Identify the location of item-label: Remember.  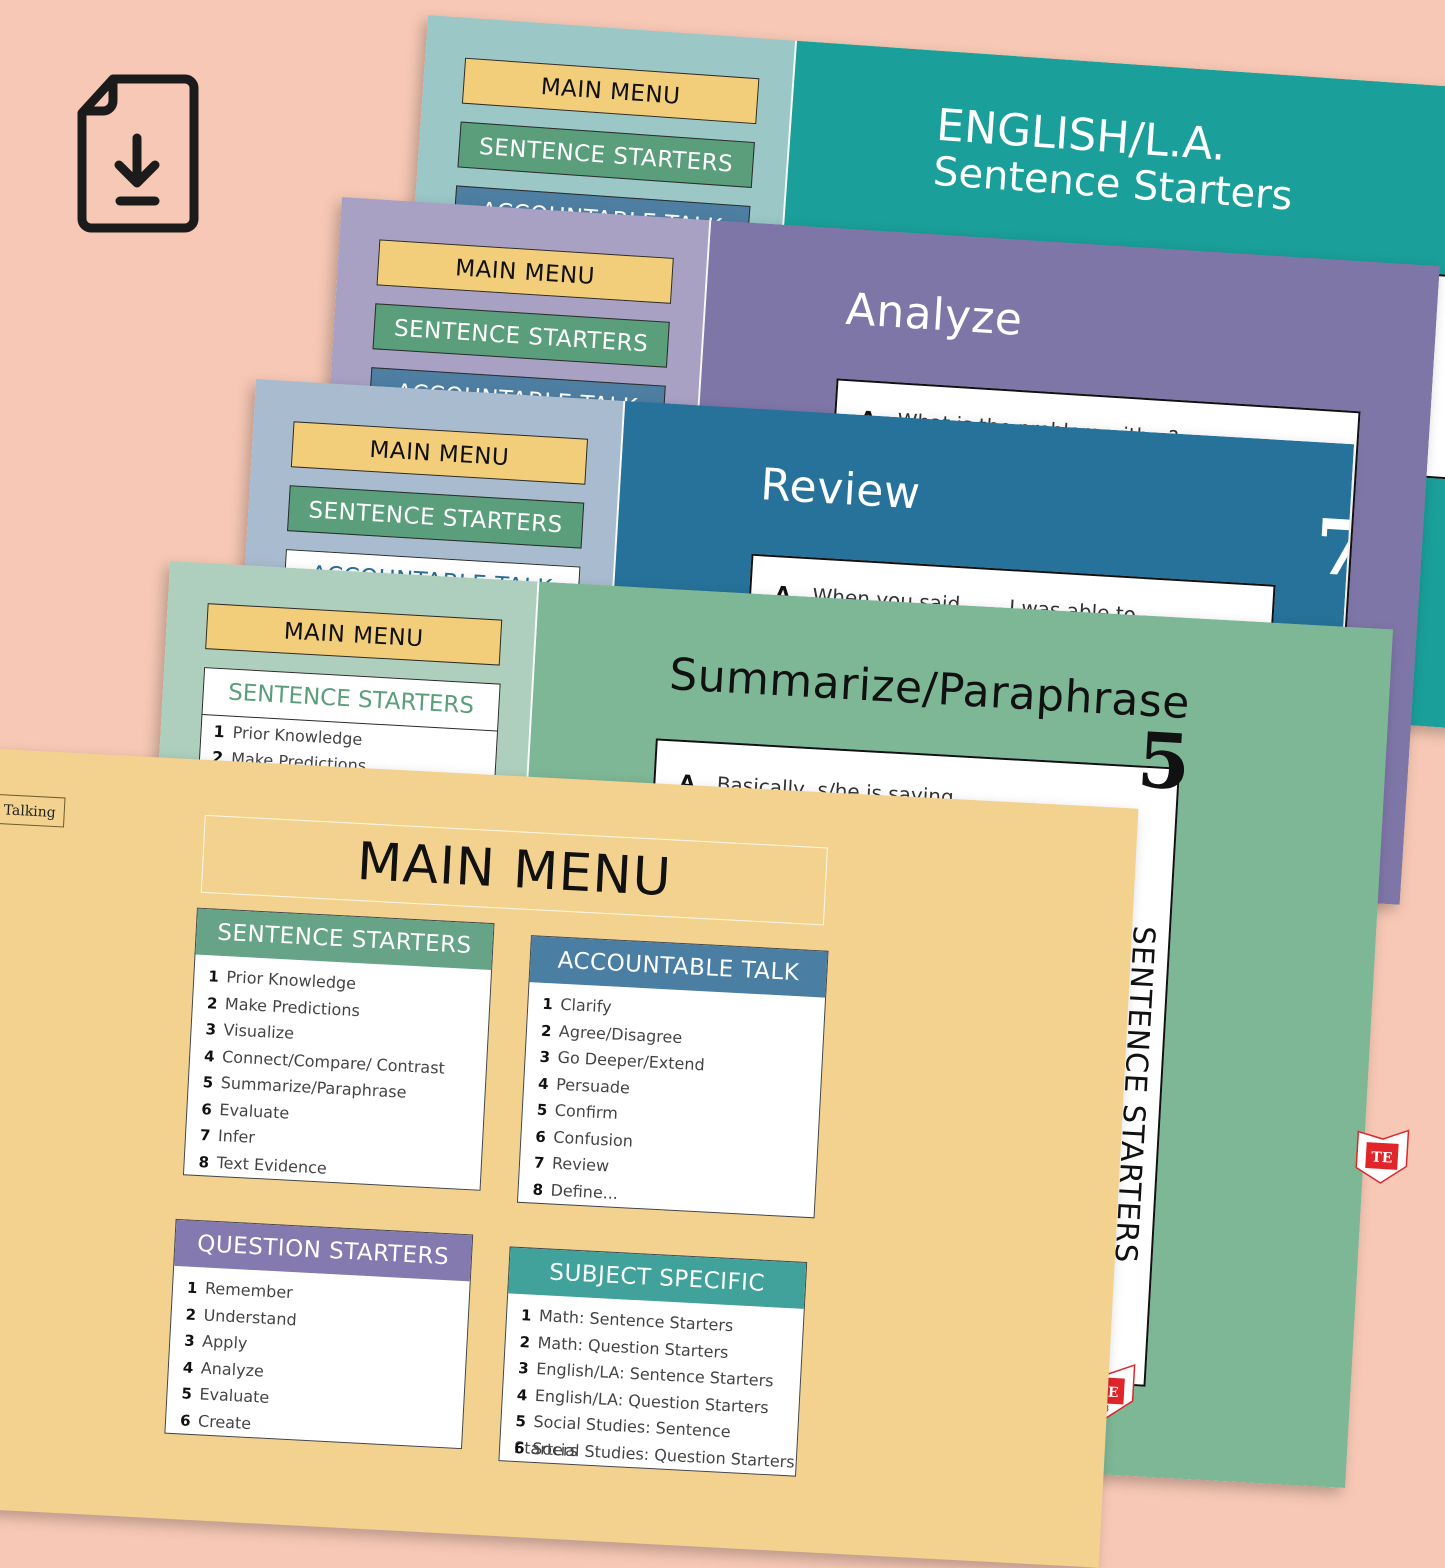
(249, 1290).